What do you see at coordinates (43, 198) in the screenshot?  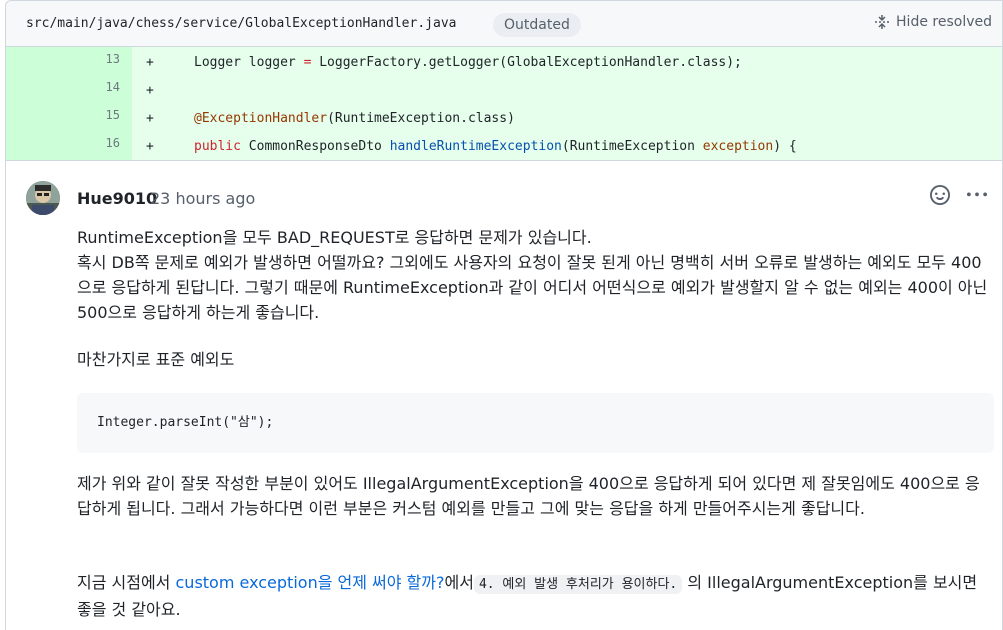 I see `avatar` at bounding box center [43, 198].